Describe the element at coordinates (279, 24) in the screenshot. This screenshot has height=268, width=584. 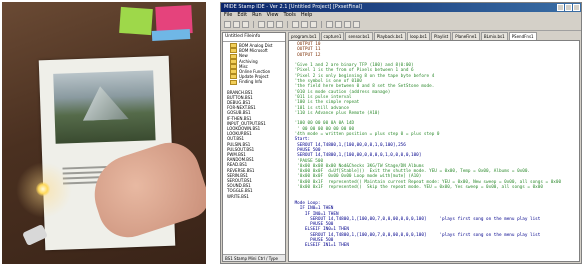
I see `paste-icon` at that location.